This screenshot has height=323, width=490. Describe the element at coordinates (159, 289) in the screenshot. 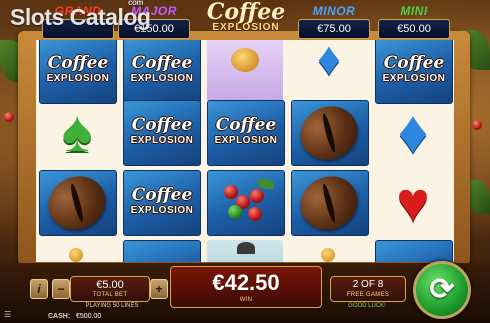

I see `bet-increase-button: +` at that location.